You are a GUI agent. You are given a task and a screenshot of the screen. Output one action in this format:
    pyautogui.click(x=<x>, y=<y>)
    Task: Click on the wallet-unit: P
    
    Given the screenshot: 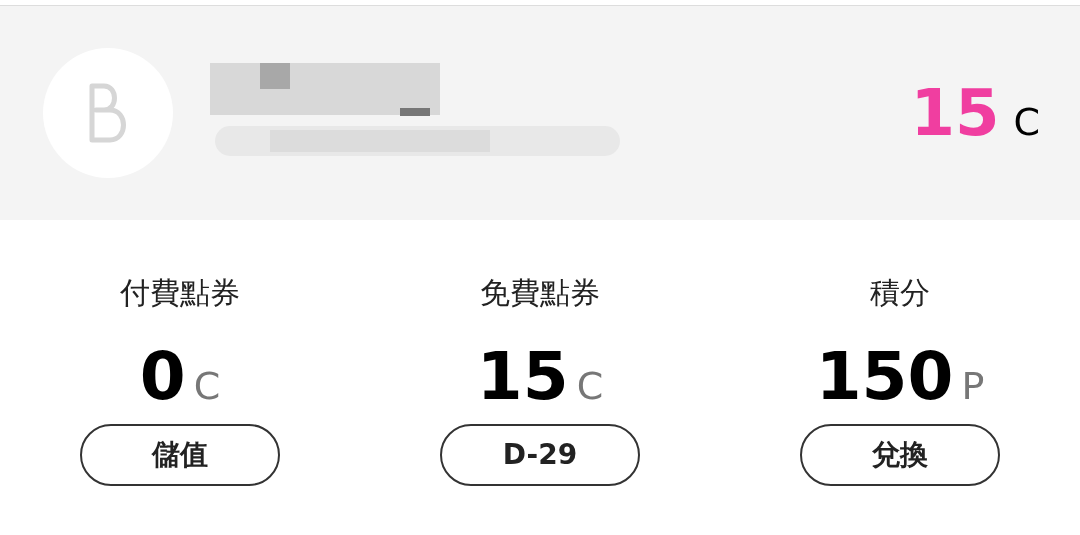 What is the action you would take?
    pyautogui.click(x=973, y=386)
    